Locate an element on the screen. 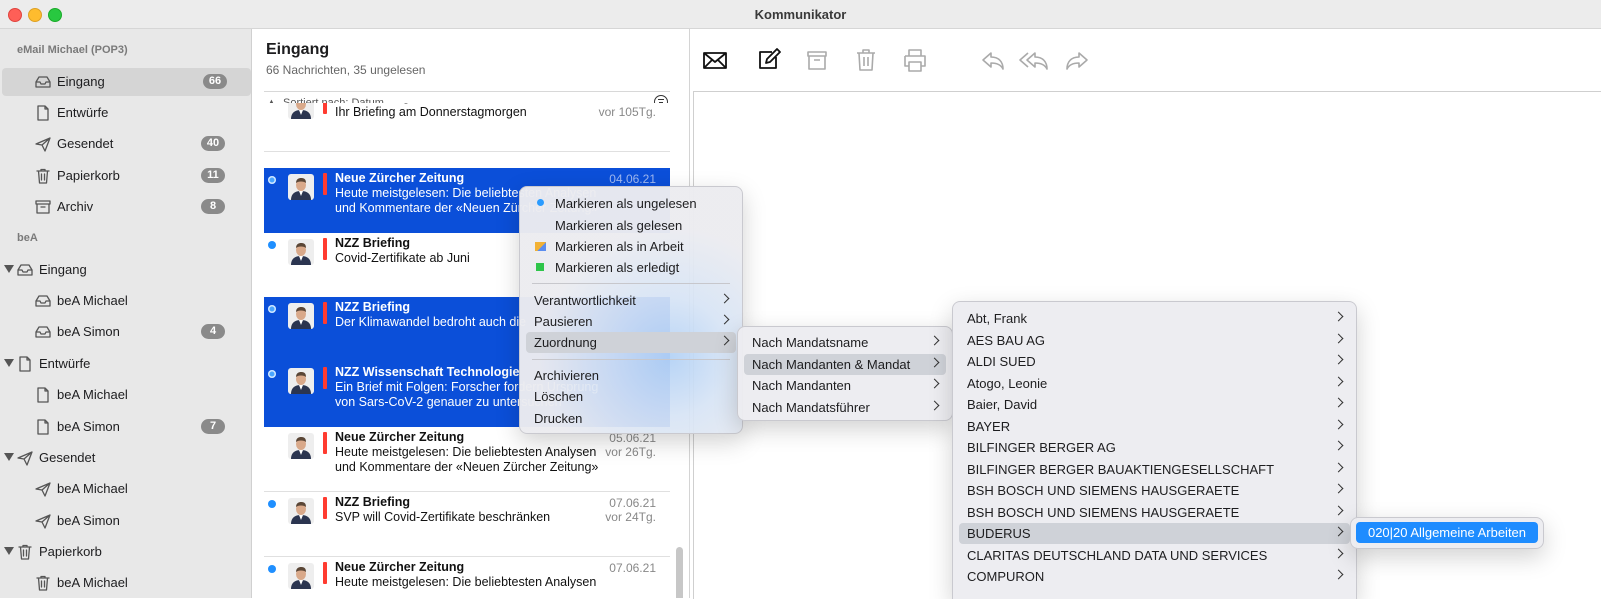 This screenshot has height=599, width=1601. menu-item-client: BUDERUS is located at coordinates (1154, 533).